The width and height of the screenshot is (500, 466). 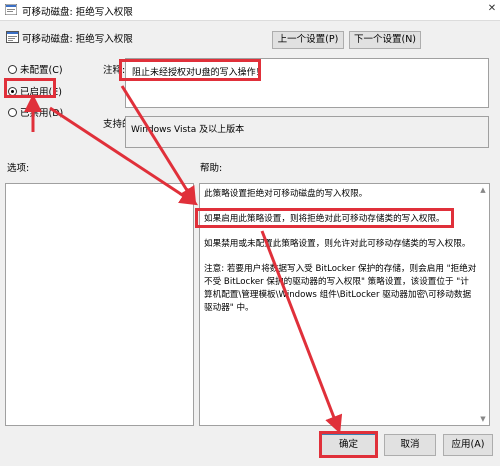 What do you see at coordinates (301, 332) in the screenshot?
I see `arrow-to-ok` at bounding box center [301, 332].